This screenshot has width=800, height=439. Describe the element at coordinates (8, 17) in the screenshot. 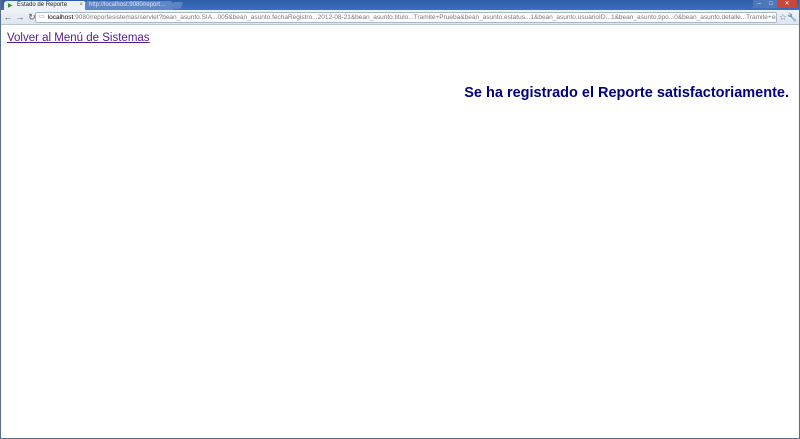

I see `back-arrow-icon: ←` at that location.